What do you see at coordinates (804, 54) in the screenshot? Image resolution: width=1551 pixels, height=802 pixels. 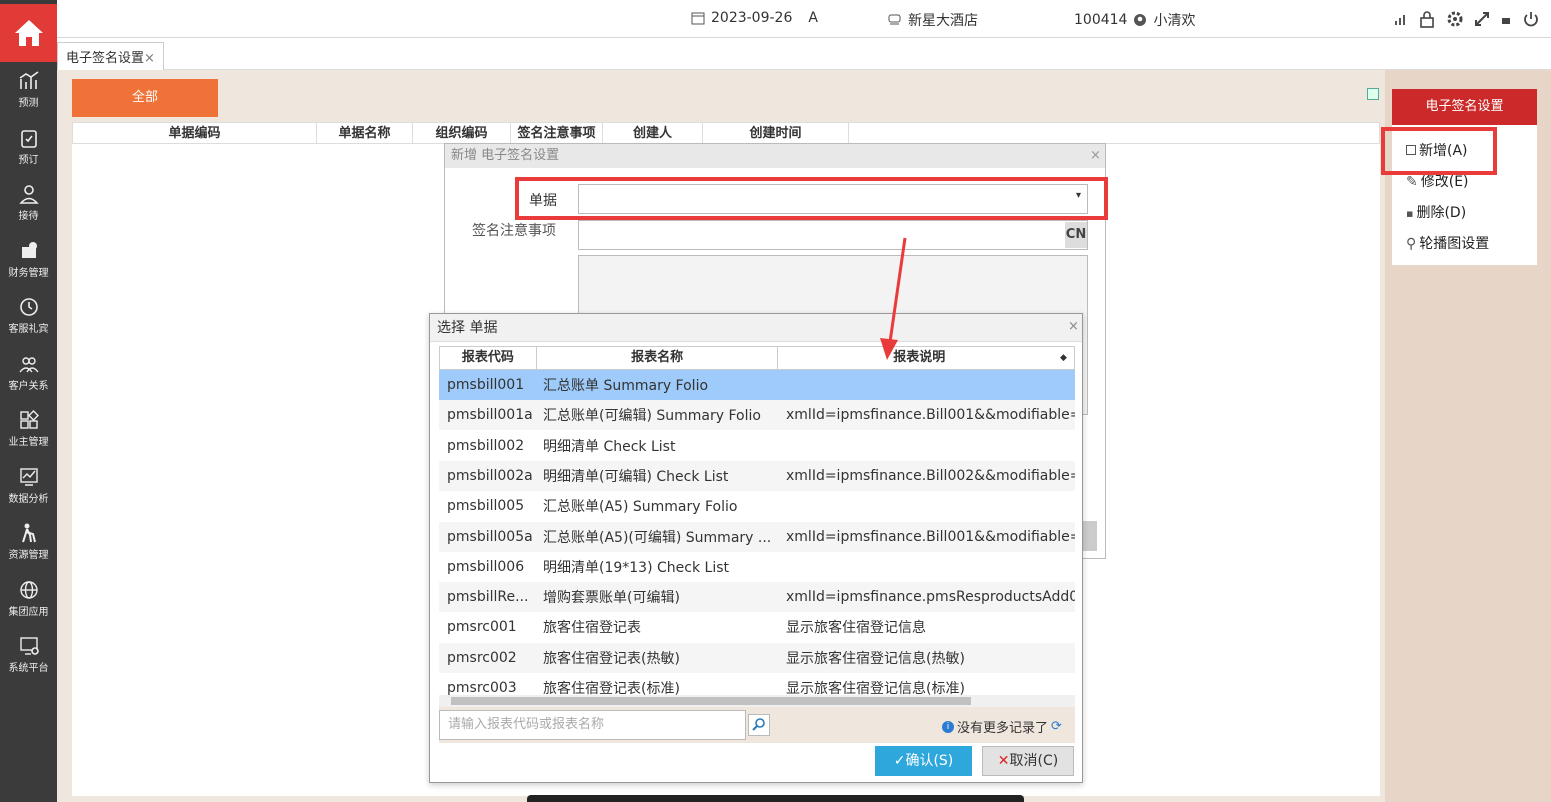 I see `tab-bar: 电子签名设置×` at bounding box center [804, 54].